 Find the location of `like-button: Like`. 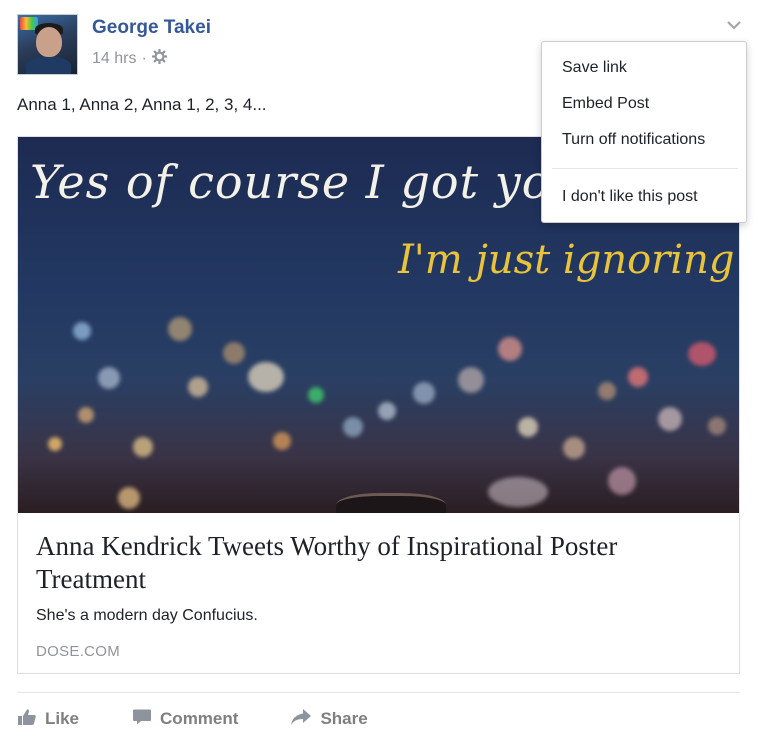

like-button: Like is located at coordinates (48, 719).